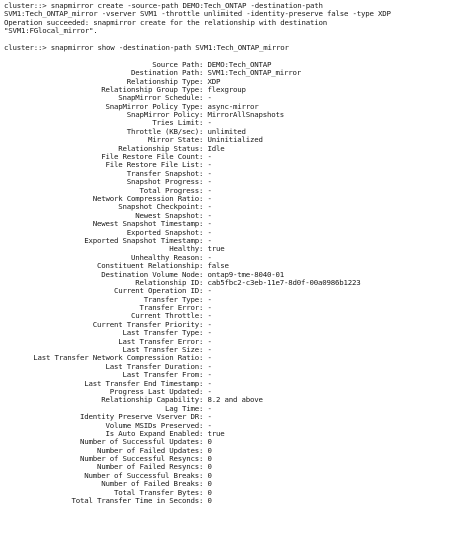  What do you see at coordinates (240, 501) in the screenshot?
I see `field-row: Total Transfer Time in Seconds: 0` at bounding box center [240, 501].